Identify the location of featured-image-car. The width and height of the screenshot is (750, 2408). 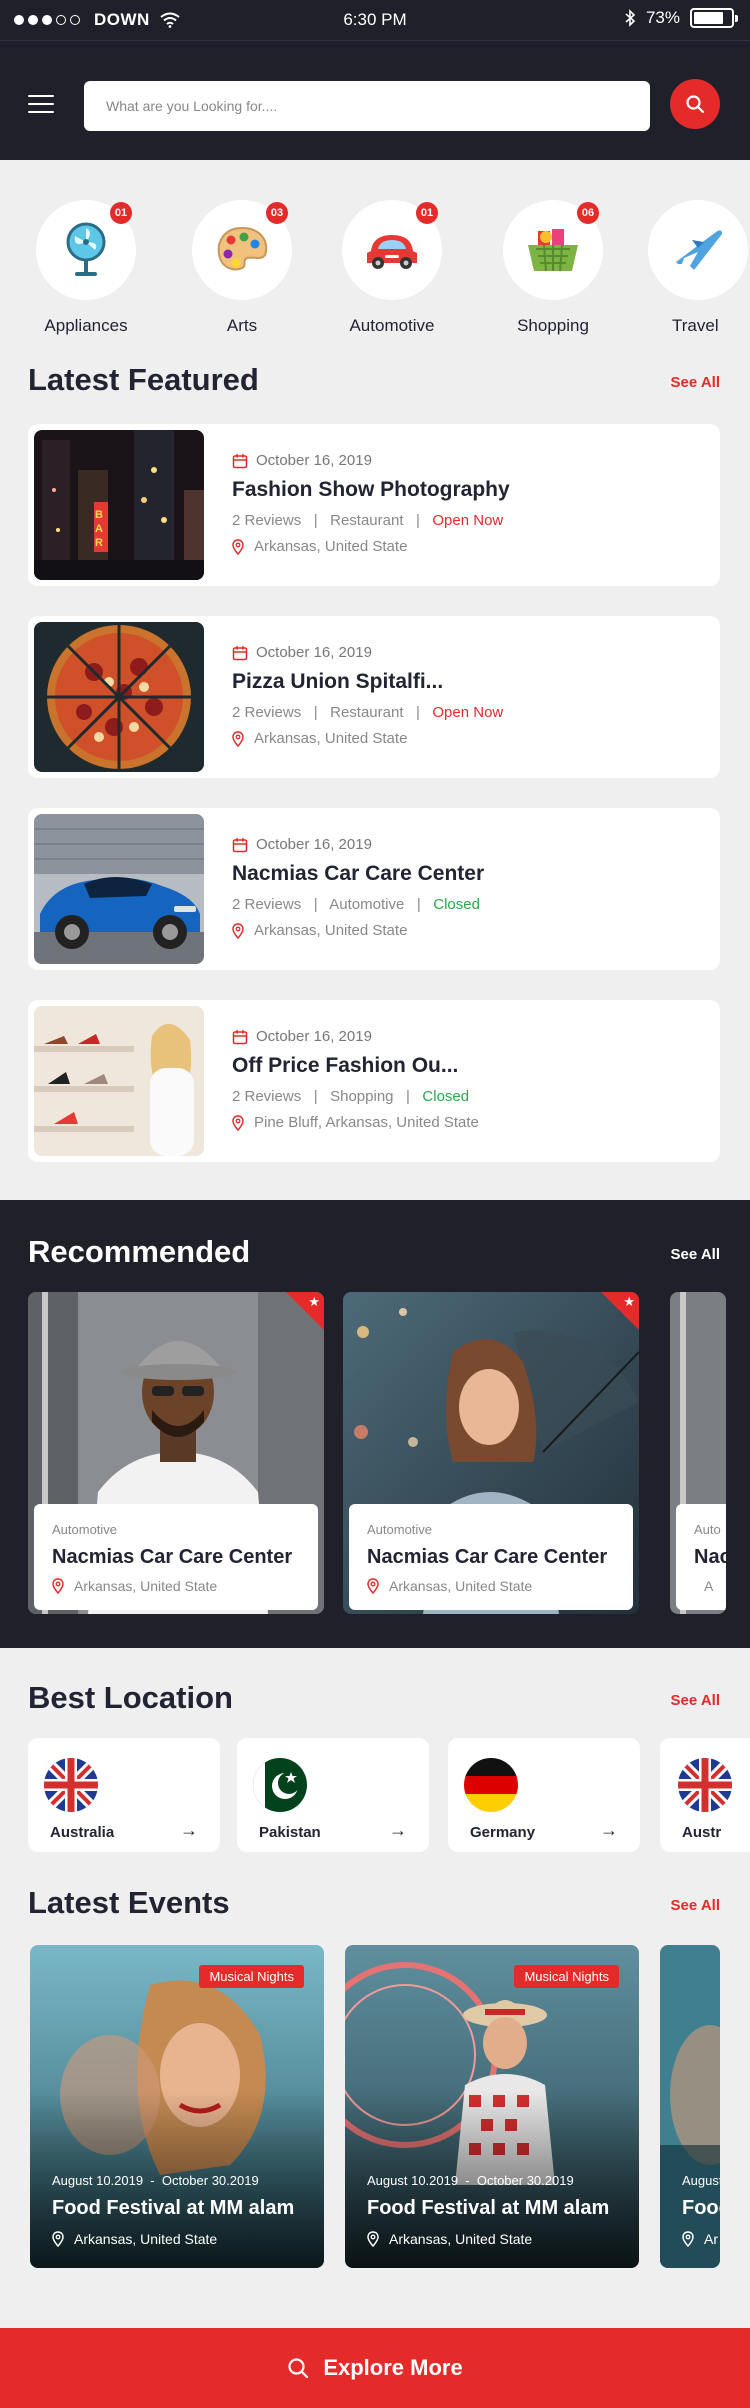
(119, 889).